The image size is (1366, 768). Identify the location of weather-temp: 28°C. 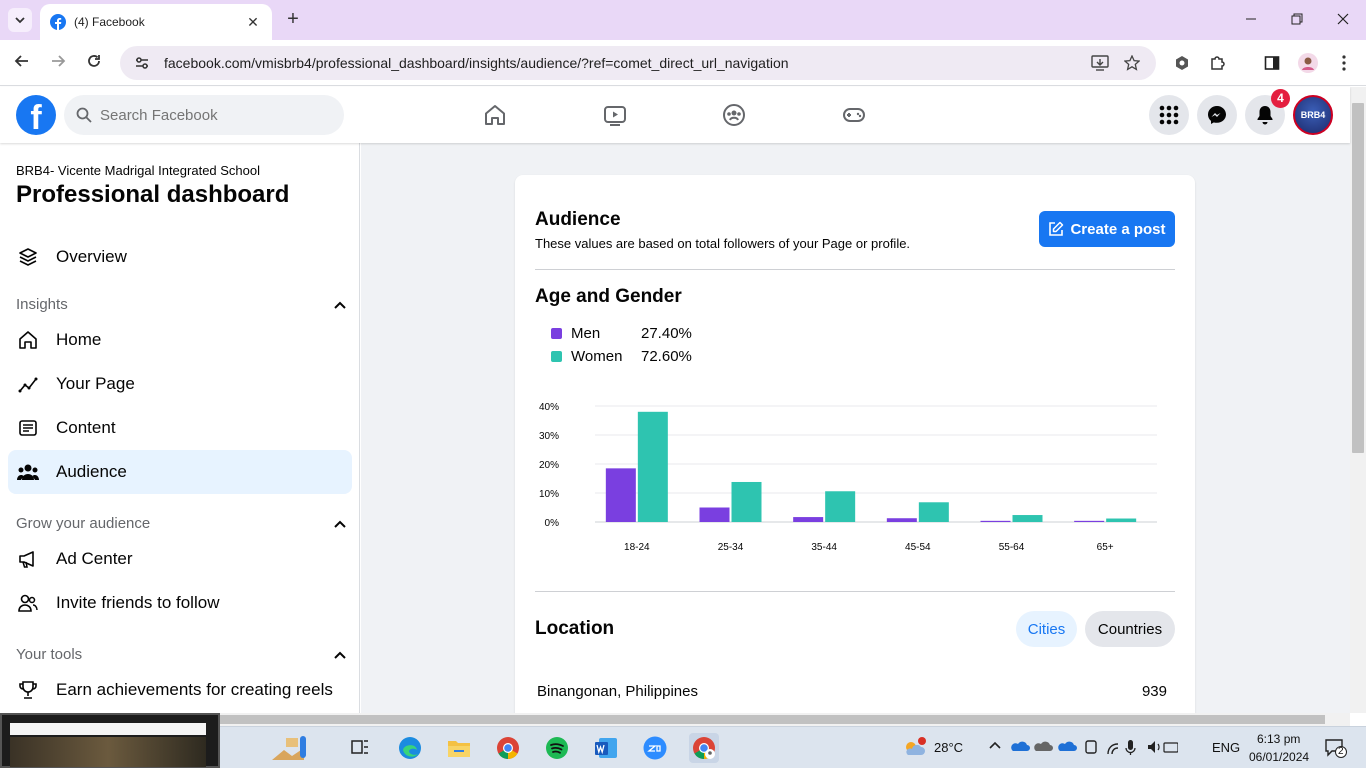
(948, 747).